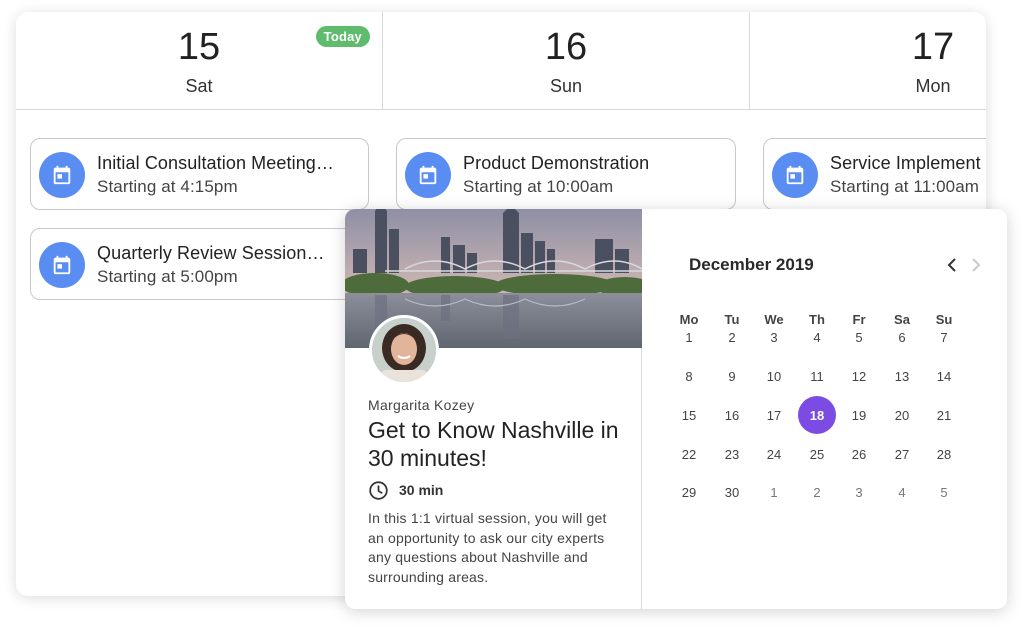  I want to click on calendar-day: 20, so click(902, 415).